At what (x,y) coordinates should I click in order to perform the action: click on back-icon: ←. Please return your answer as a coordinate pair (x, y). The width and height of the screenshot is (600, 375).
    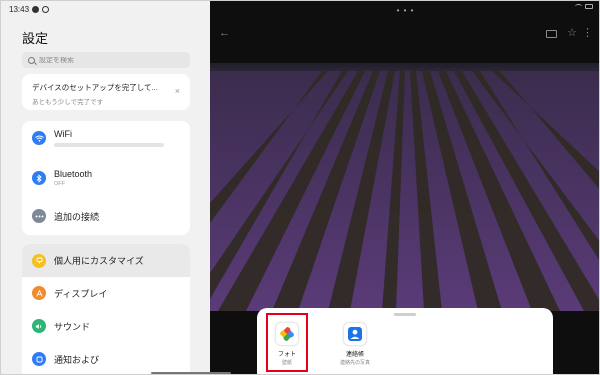
    Looking at the image, I should click on (224, 33).